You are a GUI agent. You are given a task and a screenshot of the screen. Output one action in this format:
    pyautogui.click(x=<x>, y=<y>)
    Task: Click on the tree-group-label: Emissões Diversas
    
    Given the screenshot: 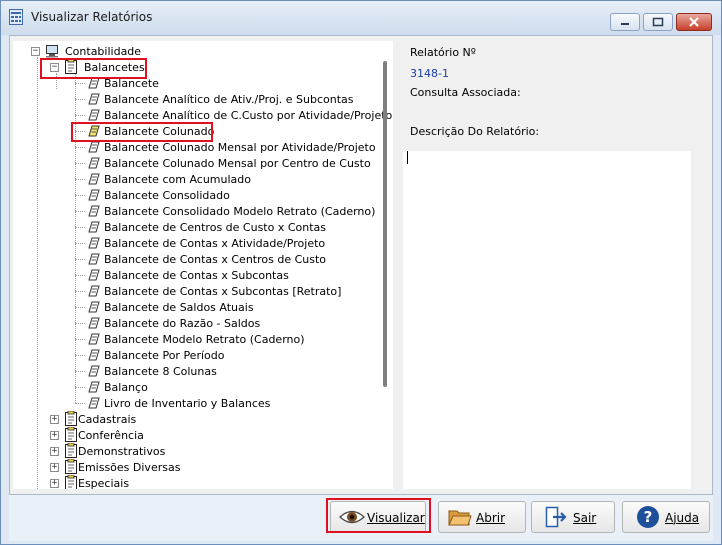 What is the action you would take?
    pyautogui.click(x=129, y=467)
    